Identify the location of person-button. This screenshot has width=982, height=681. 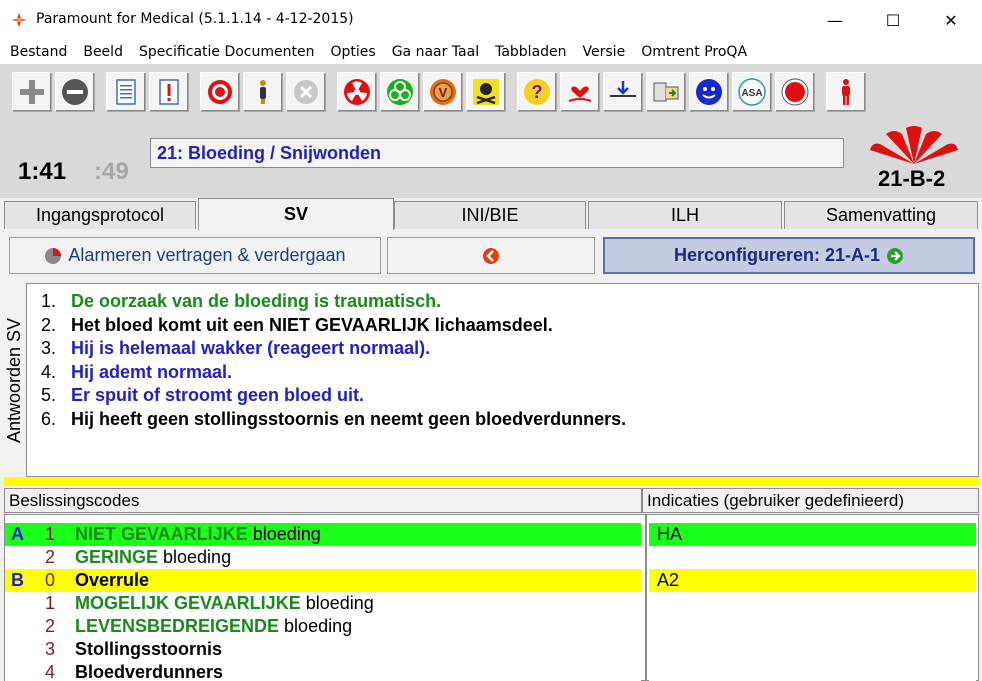
(263, 92).